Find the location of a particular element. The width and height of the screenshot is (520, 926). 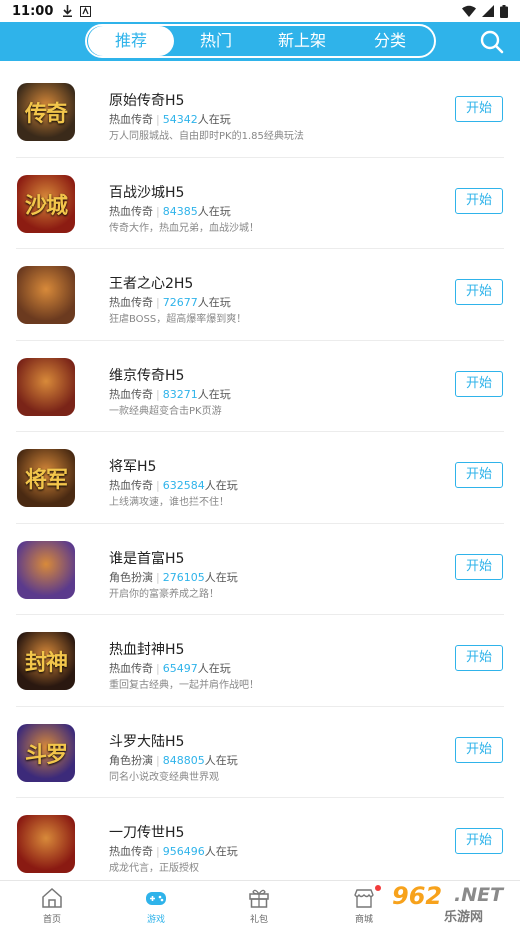

game-icon: 传奇 is located at coordinates (46, 112).